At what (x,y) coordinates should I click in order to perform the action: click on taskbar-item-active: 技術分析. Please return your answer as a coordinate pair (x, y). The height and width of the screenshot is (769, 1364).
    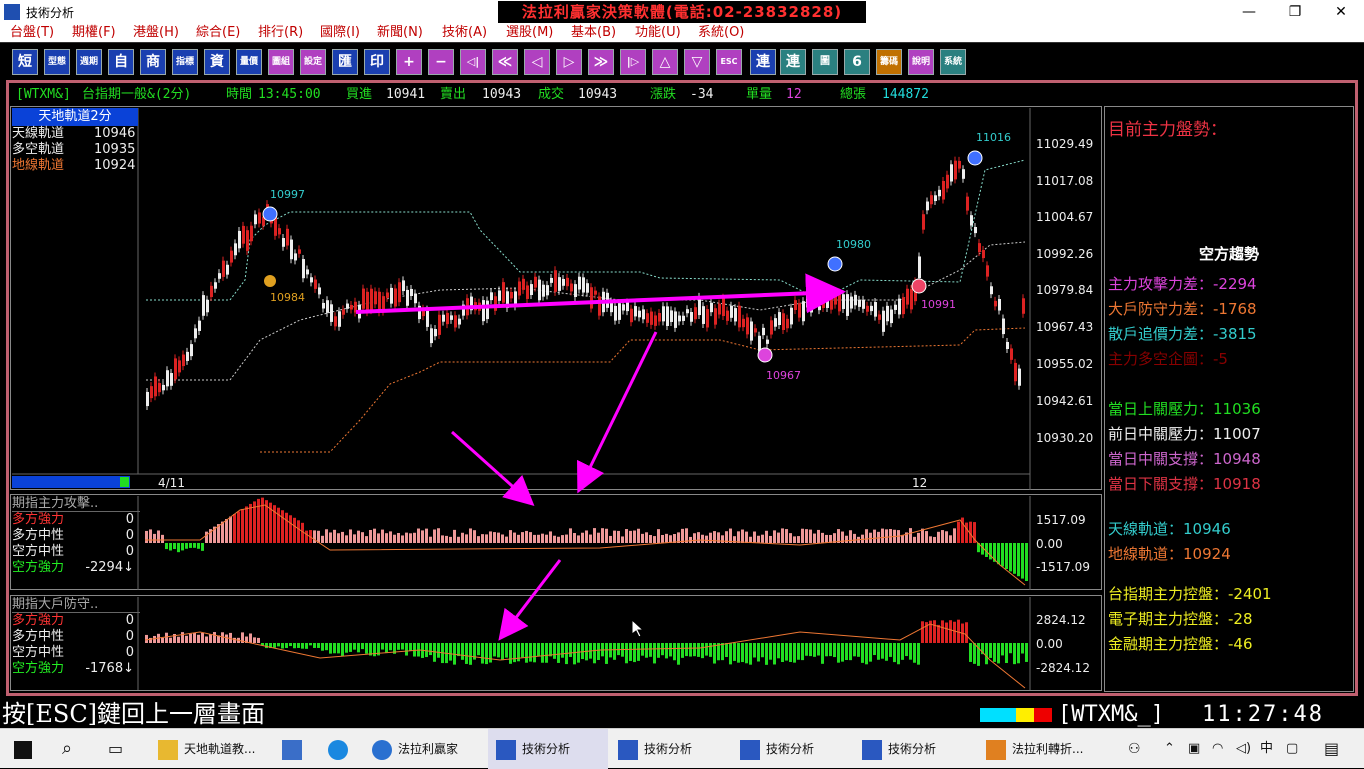
    Looking at the image, I should click on (548, 749).